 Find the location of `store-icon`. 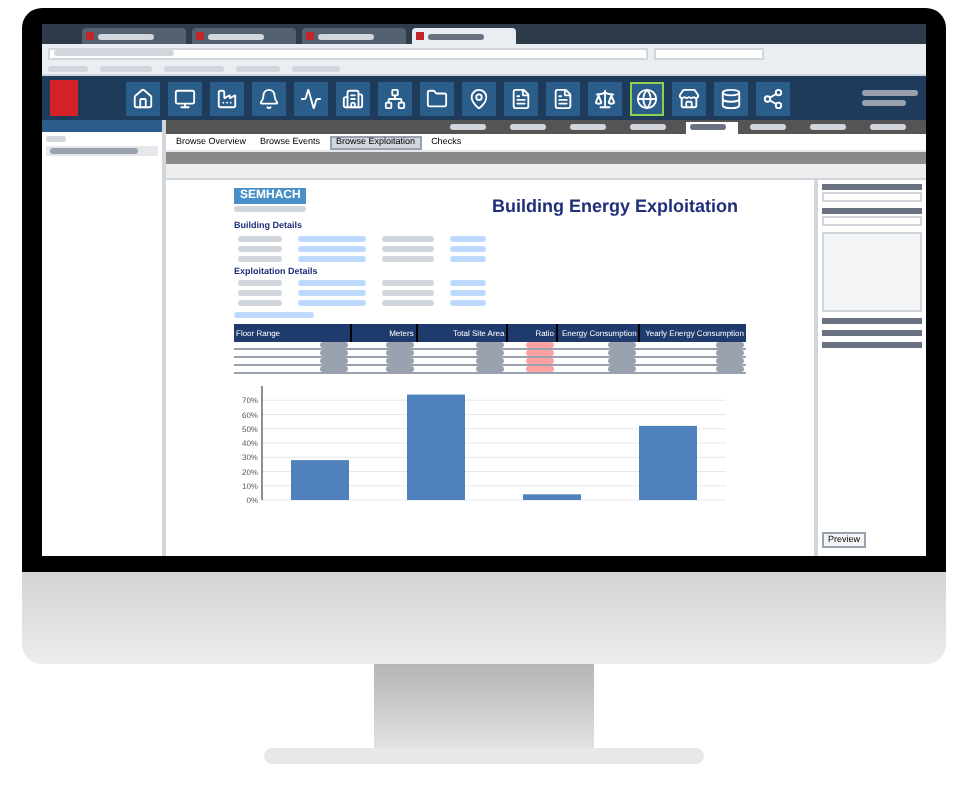

store-icon is located at coordinates (689, 98).